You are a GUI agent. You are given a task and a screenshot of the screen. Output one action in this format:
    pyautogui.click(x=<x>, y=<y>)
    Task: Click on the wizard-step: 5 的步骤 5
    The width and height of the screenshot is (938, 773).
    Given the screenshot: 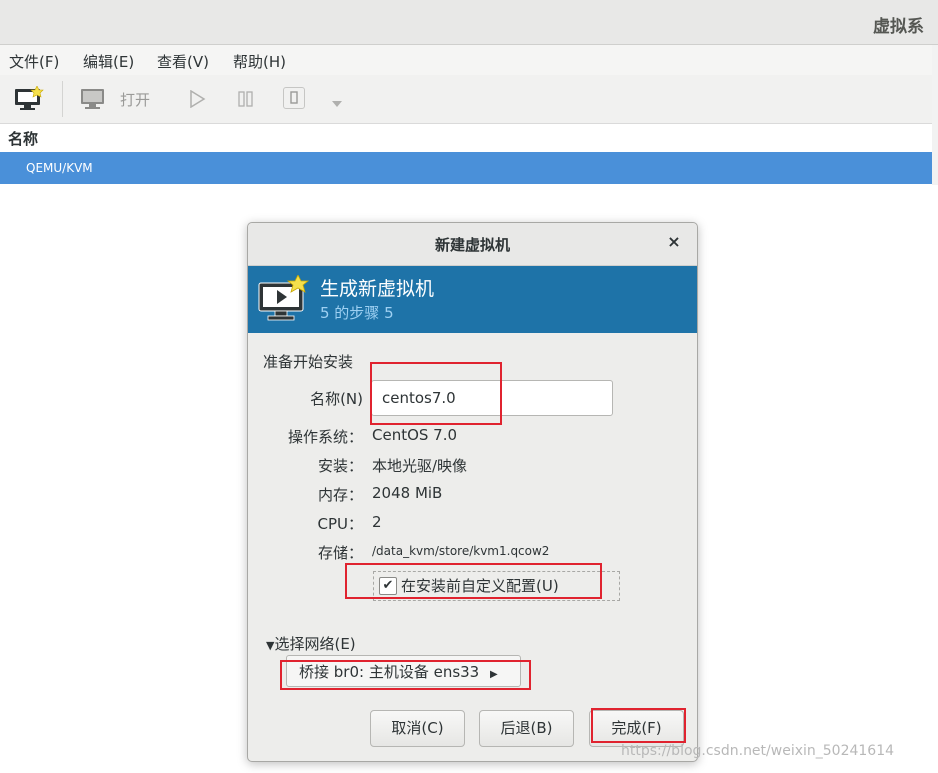 What is the action you would take?
    pyautogui.click(x=357, y=313)
    